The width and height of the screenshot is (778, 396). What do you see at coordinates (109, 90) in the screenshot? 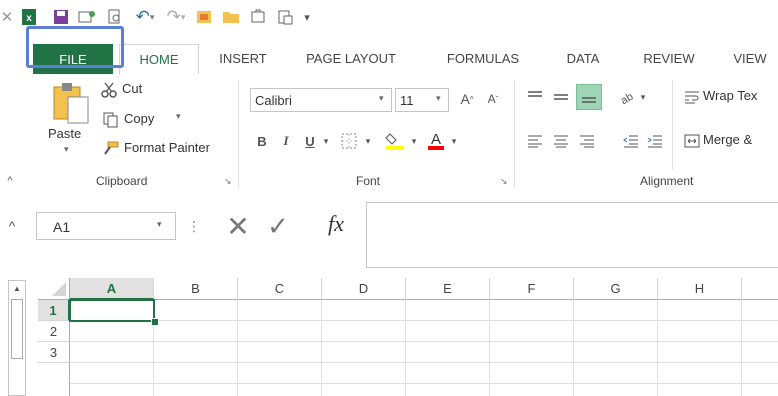
I see `cut-icon` at bounding box center [109, 90].